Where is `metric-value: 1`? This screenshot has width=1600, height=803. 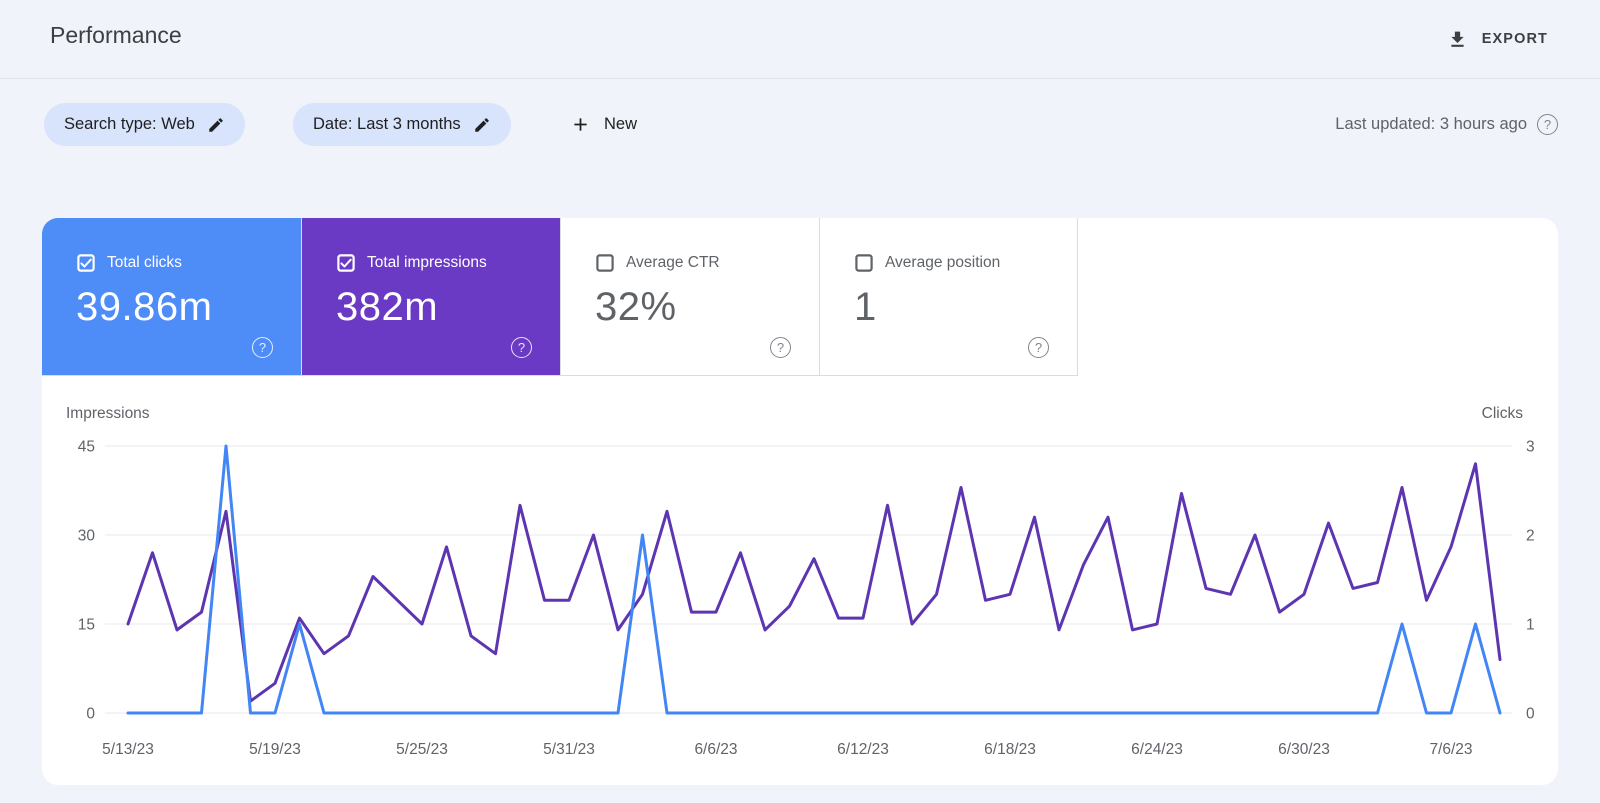 metric-value: 1 is located at coordinates (865, 307).